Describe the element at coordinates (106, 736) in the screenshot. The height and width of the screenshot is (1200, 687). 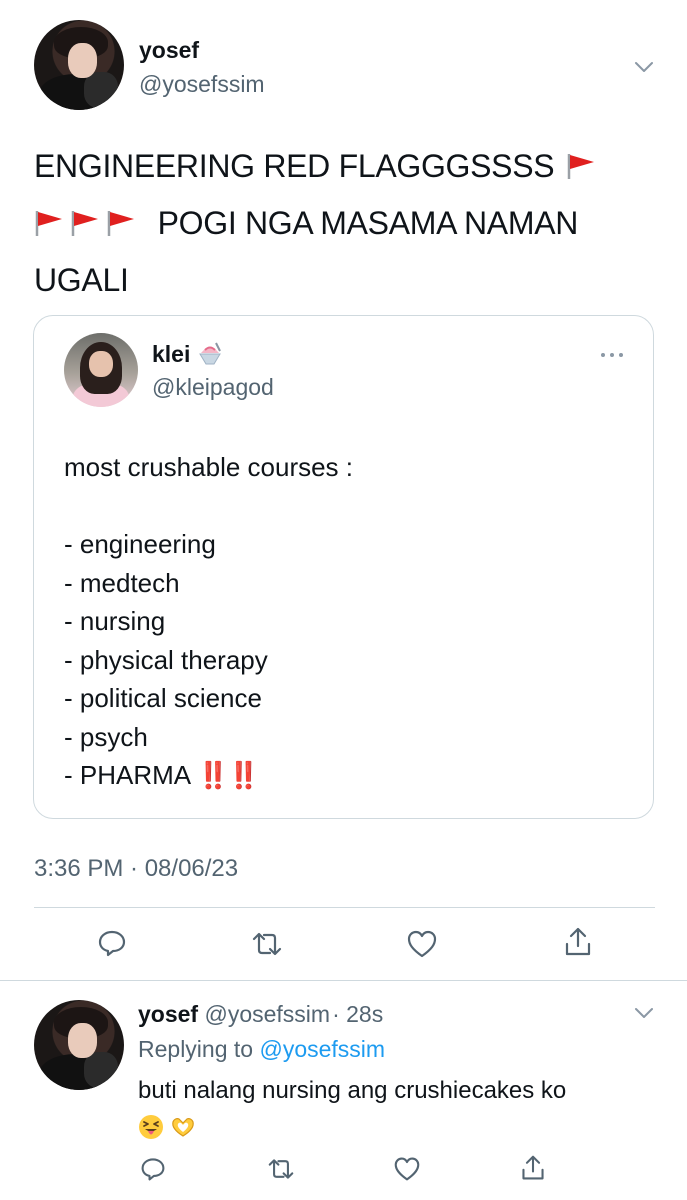
I see `quoted-line: - psych` at that location.